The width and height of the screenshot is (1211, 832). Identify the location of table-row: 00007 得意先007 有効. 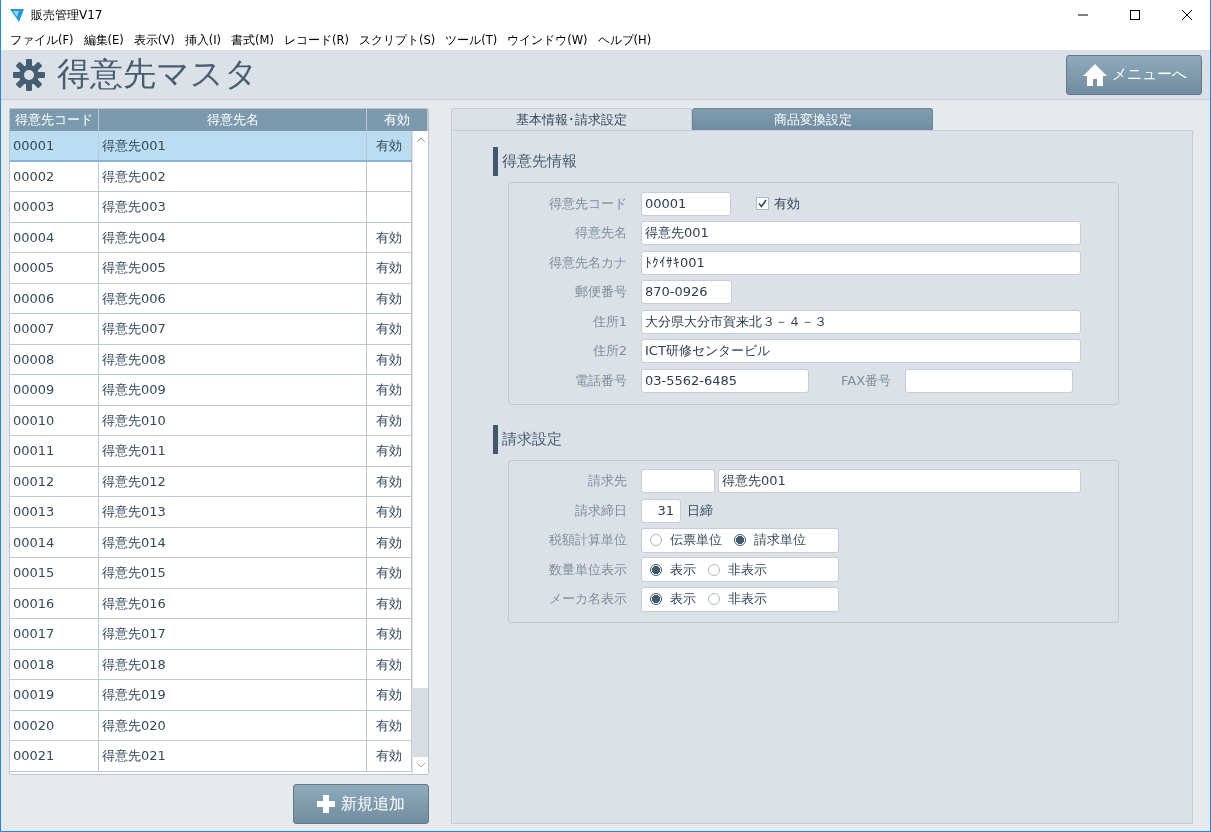
(211, 329).